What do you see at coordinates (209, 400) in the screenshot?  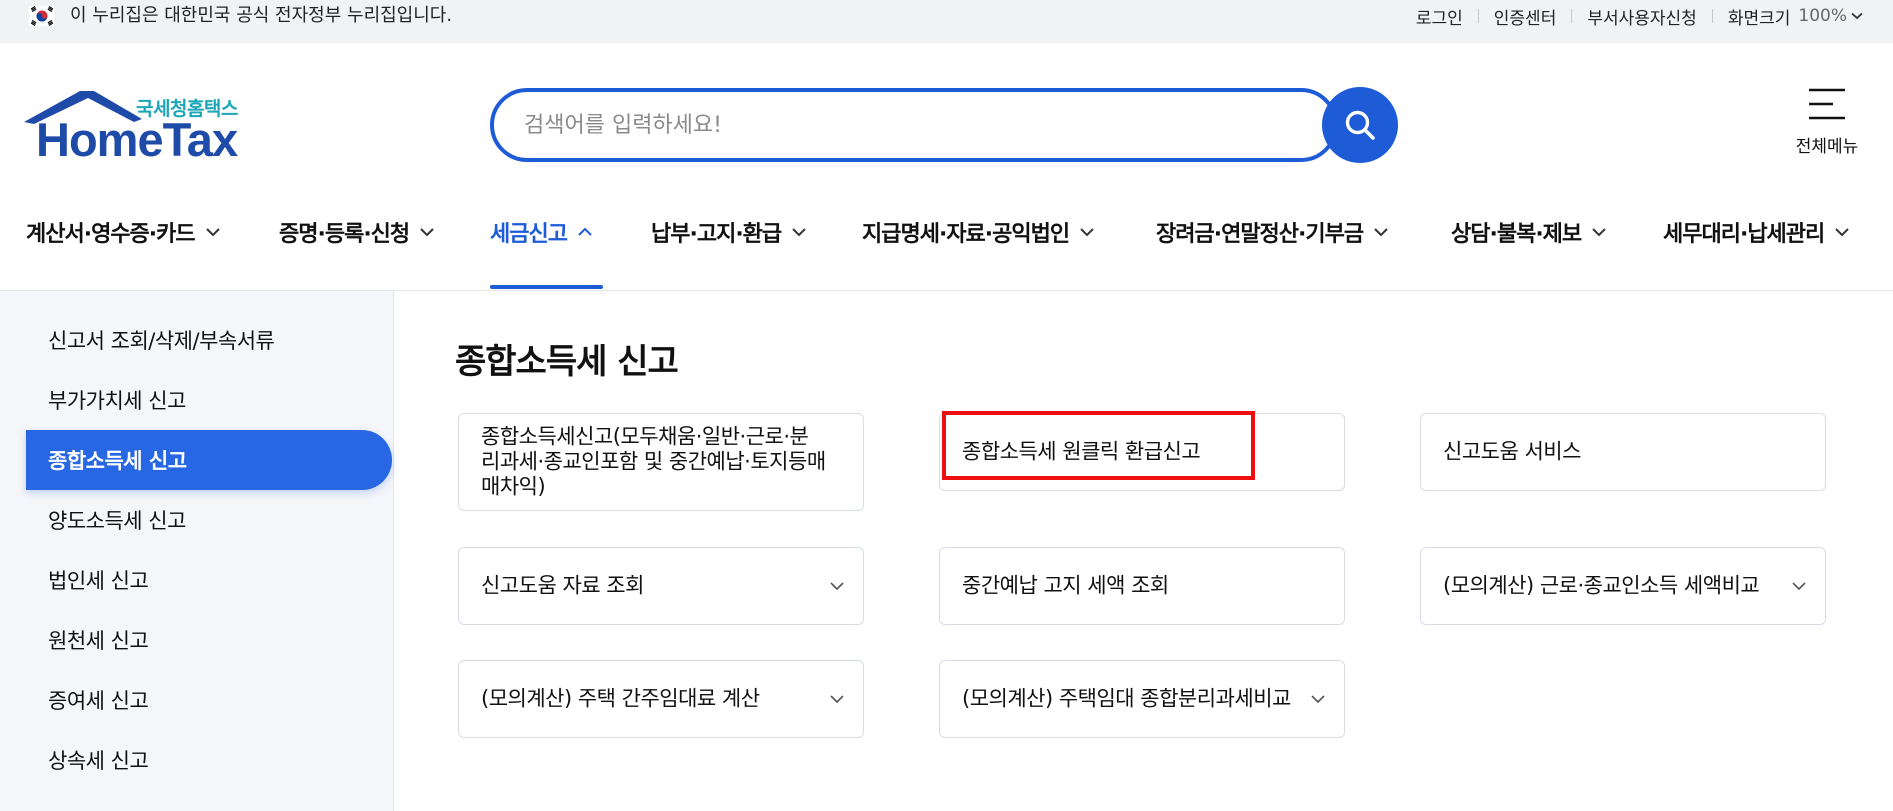 I see `sidebar-item-vat: 부가가치세 신고` at bounding box center [209, 400].